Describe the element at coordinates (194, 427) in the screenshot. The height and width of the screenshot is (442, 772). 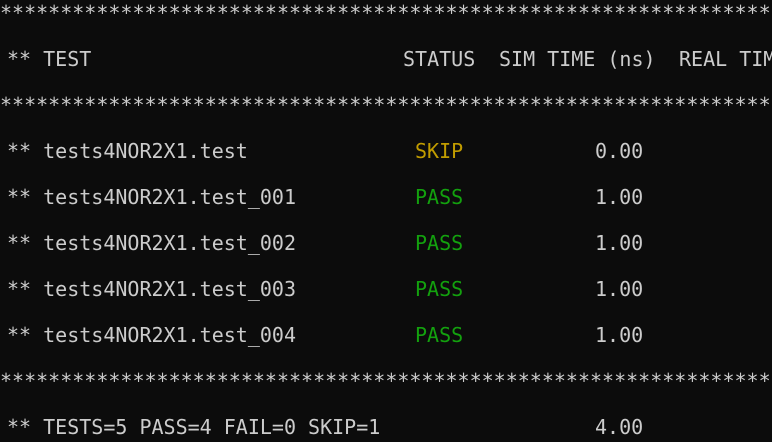
I see `summary-text: ** TESTS=5 PASS=4 FAIL=0 SKIP=1` at that location.